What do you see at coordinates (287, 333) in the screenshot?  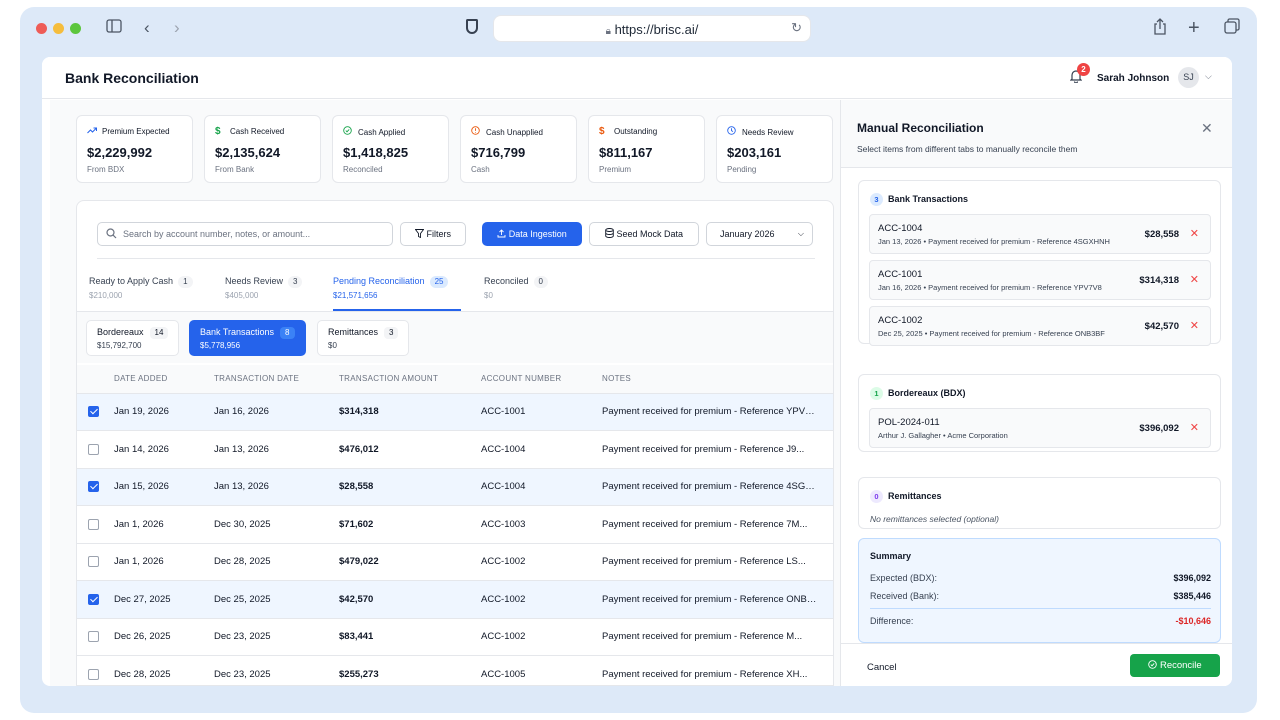 I see `subtab-count-badge: 8` at bounding box center [287, 333].